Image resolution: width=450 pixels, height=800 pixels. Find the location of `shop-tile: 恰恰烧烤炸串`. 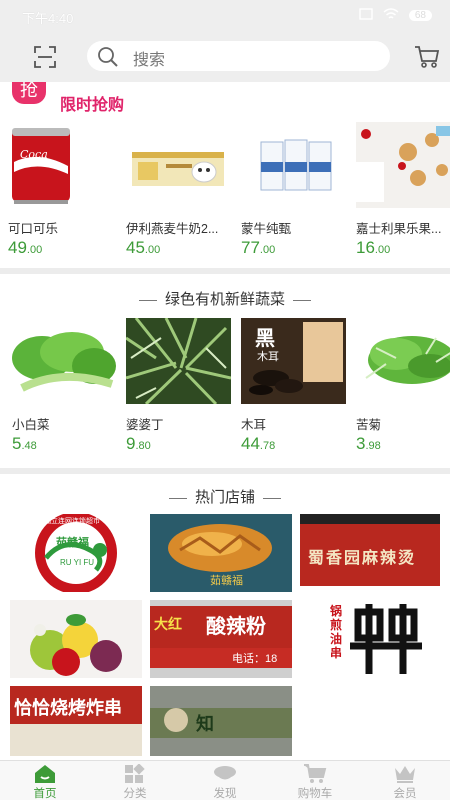

shop-tile: 恰恰烧烤炸串 is located at coordinates (76, 721).